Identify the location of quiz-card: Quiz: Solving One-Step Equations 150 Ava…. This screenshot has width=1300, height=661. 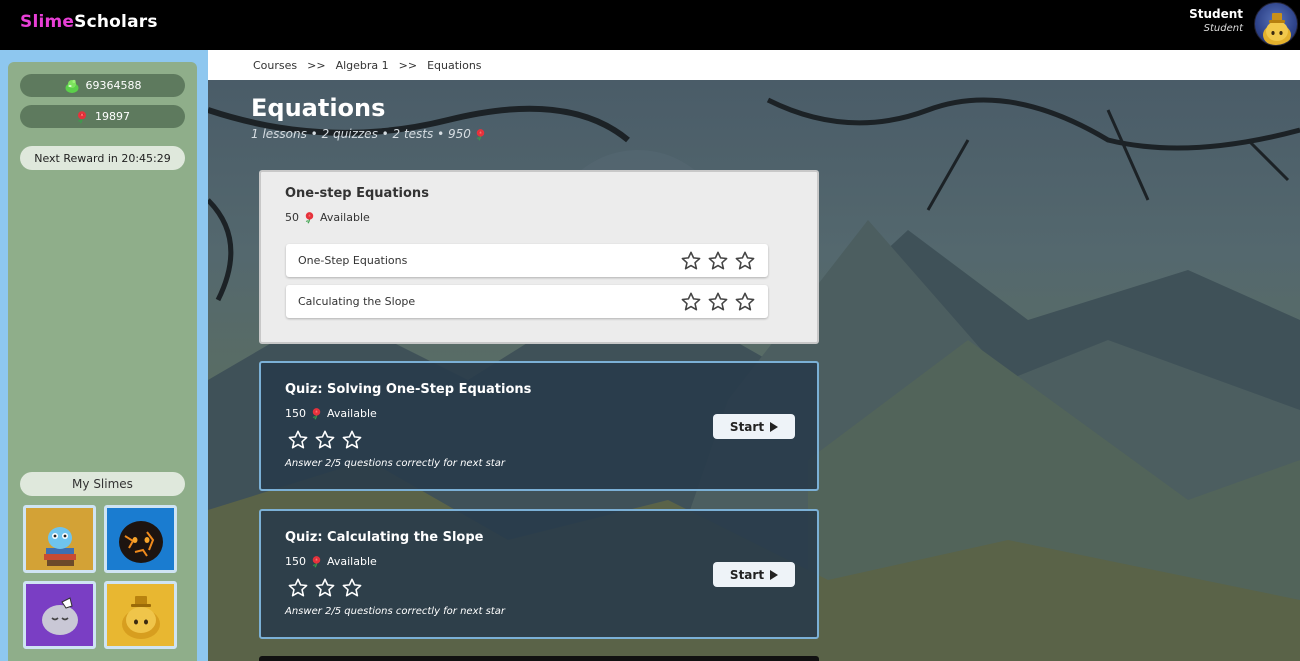
(539, 426).